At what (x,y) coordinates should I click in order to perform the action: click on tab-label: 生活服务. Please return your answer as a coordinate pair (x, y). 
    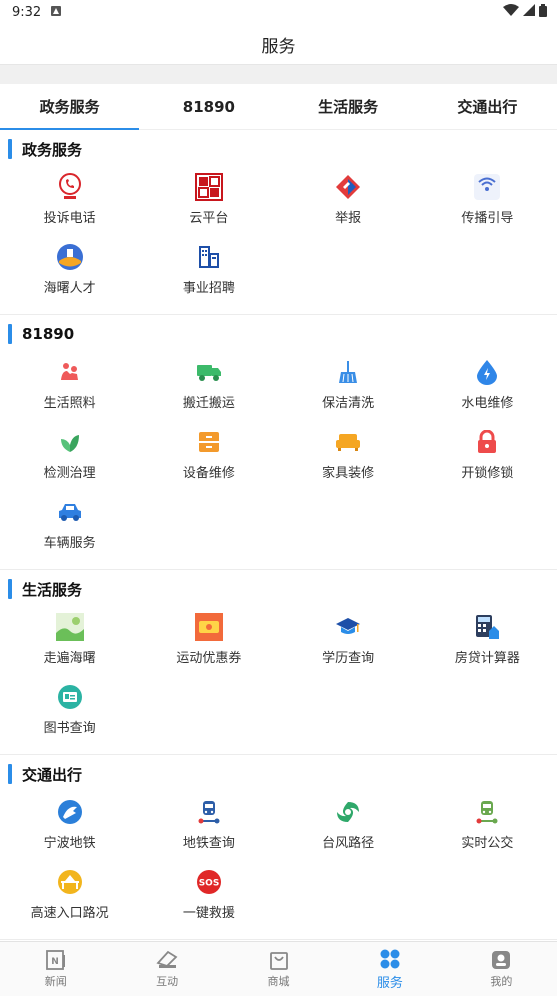
    Looking at the image, I should click on (348, 107).